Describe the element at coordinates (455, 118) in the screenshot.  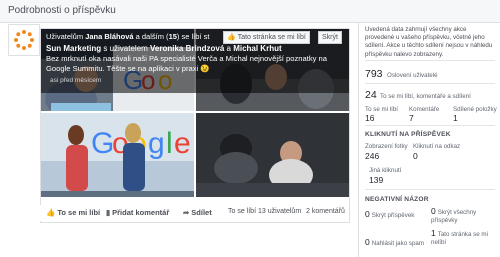
I see `shares-value: 1` at that location.